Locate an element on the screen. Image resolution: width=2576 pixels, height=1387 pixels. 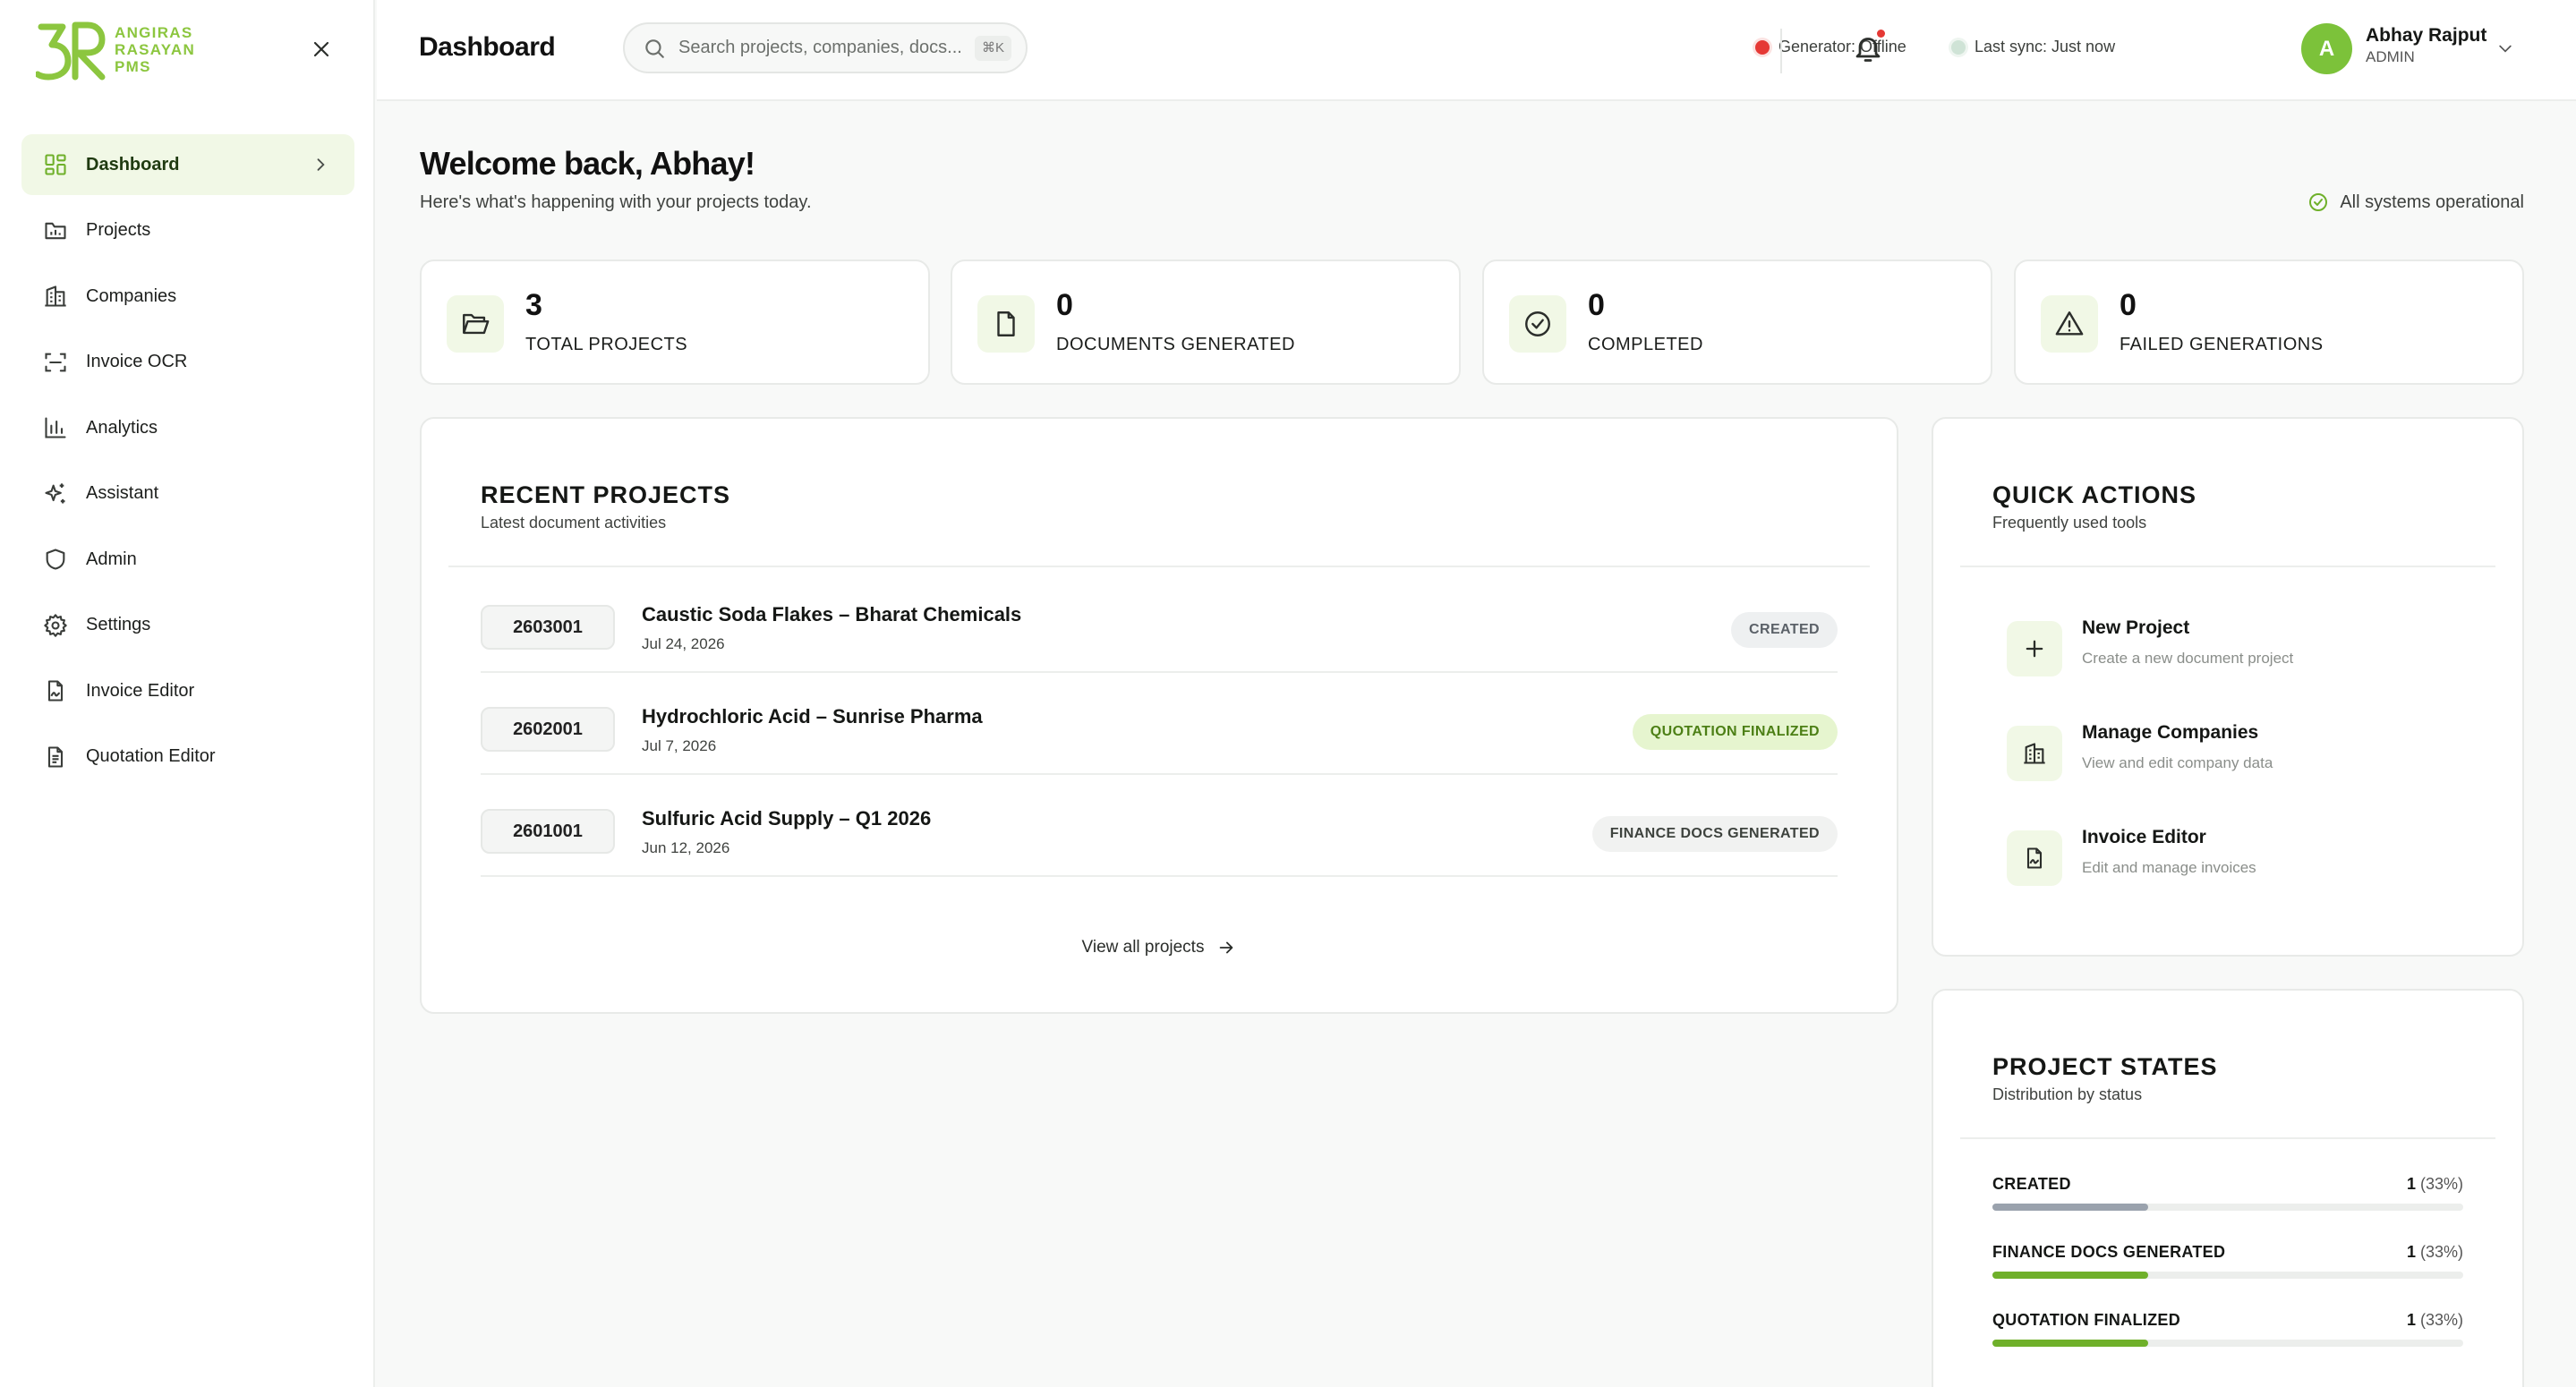
folder-chart-icon is located at coordinates (55, 231).